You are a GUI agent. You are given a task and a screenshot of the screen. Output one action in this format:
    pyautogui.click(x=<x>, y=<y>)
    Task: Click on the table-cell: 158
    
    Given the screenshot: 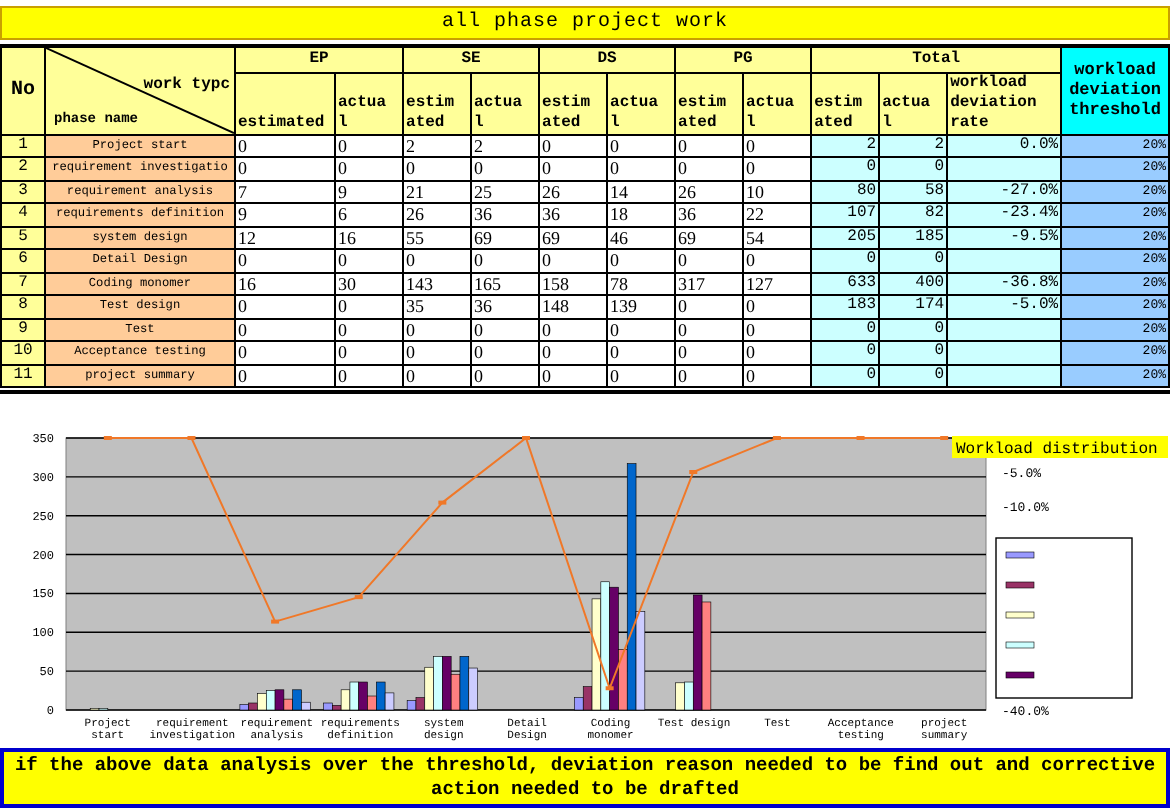 What is the action you would take?
    pyautogui.click(x=573, y=283)
    